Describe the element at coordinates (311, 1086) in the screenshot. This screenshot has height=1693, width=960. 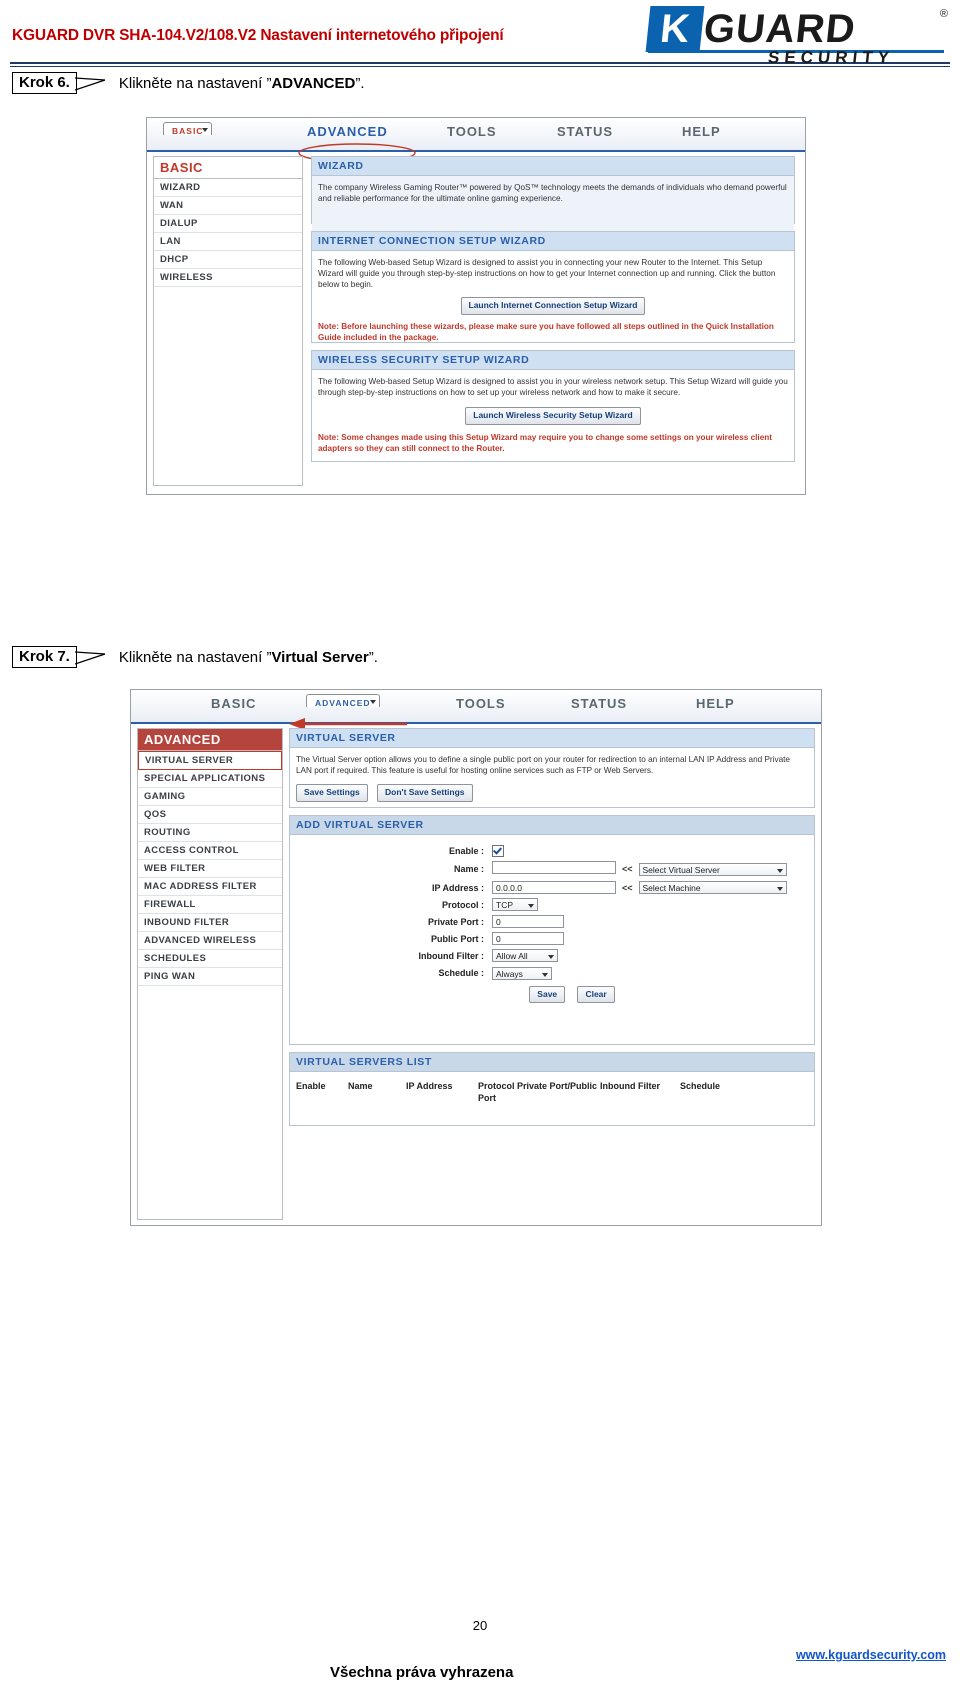
I see `column-header-enable: Enable` at that location.